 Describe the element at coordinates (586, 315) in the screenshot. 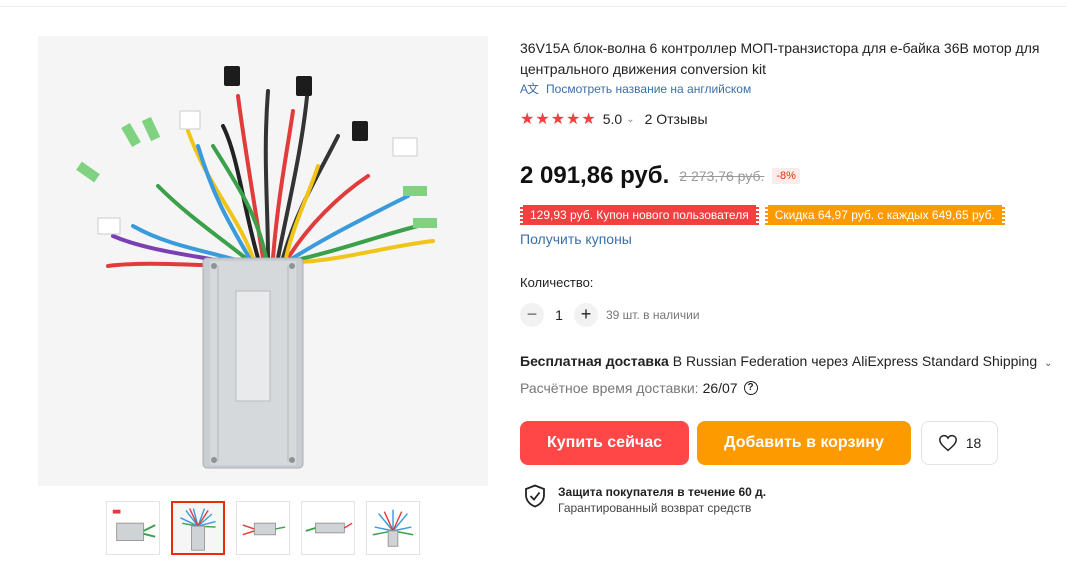

I see `quantity-increase-button: +` at that location.